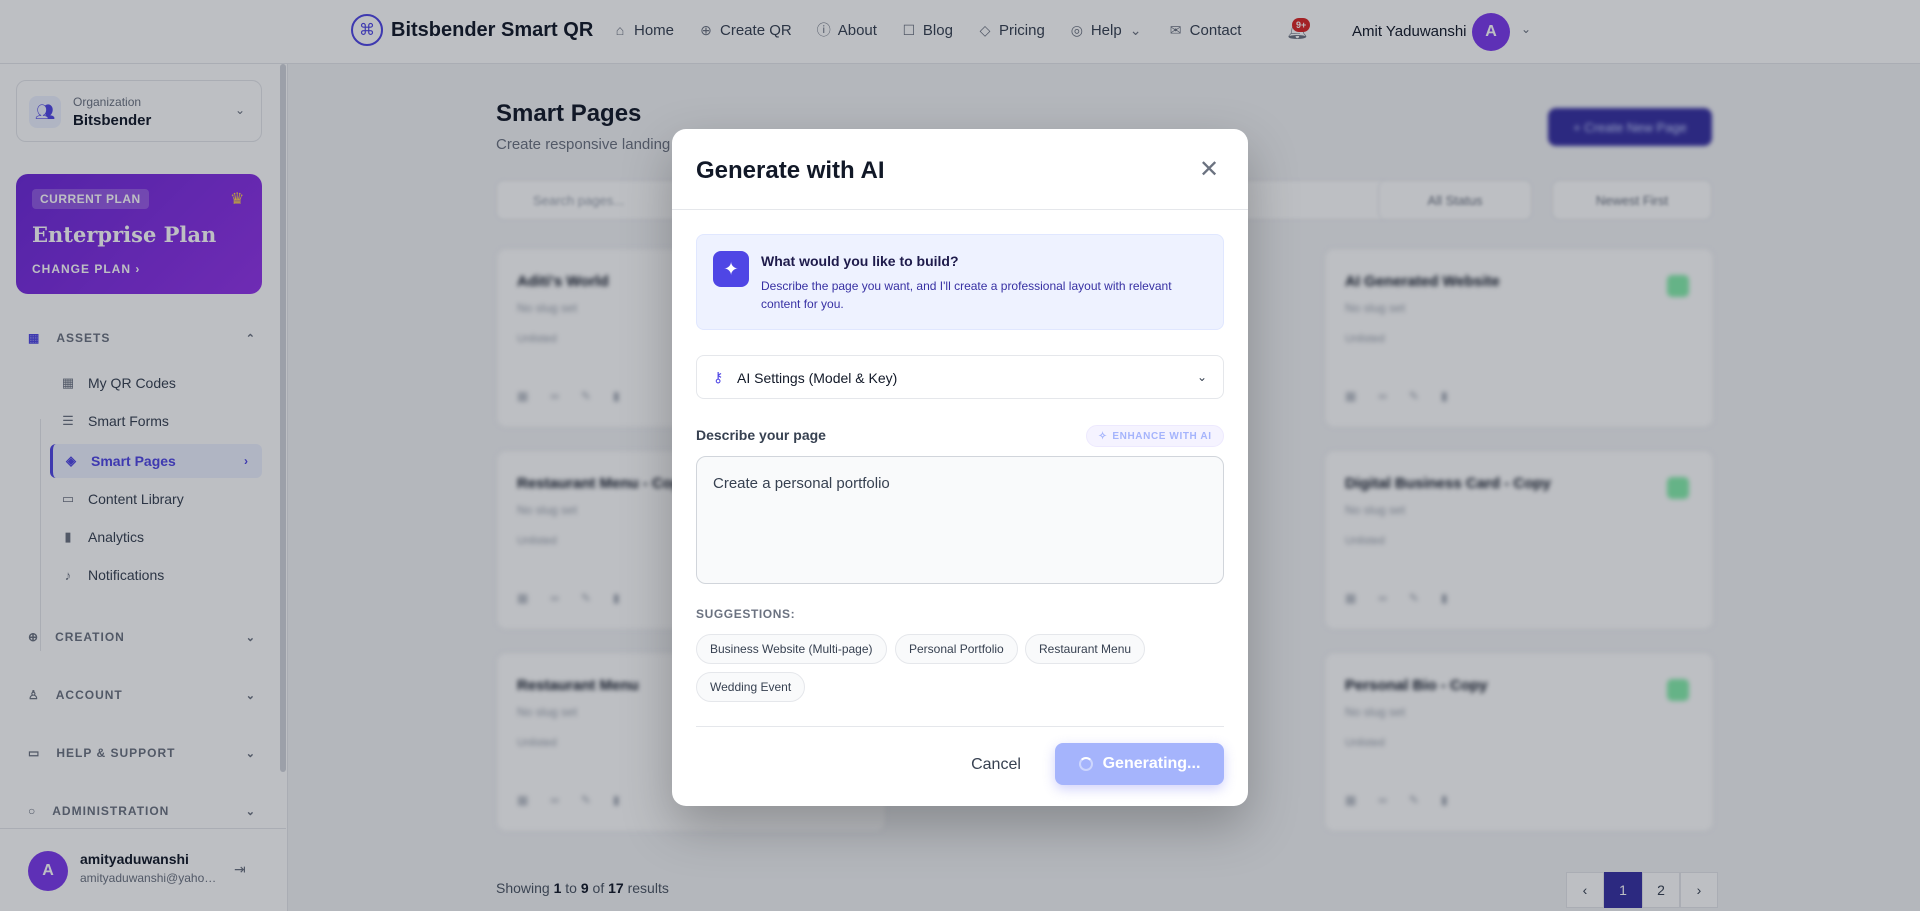  Describe the element at coordinates (1209, 169) in the screenshot. I see `close-icon: ✕` at that location.